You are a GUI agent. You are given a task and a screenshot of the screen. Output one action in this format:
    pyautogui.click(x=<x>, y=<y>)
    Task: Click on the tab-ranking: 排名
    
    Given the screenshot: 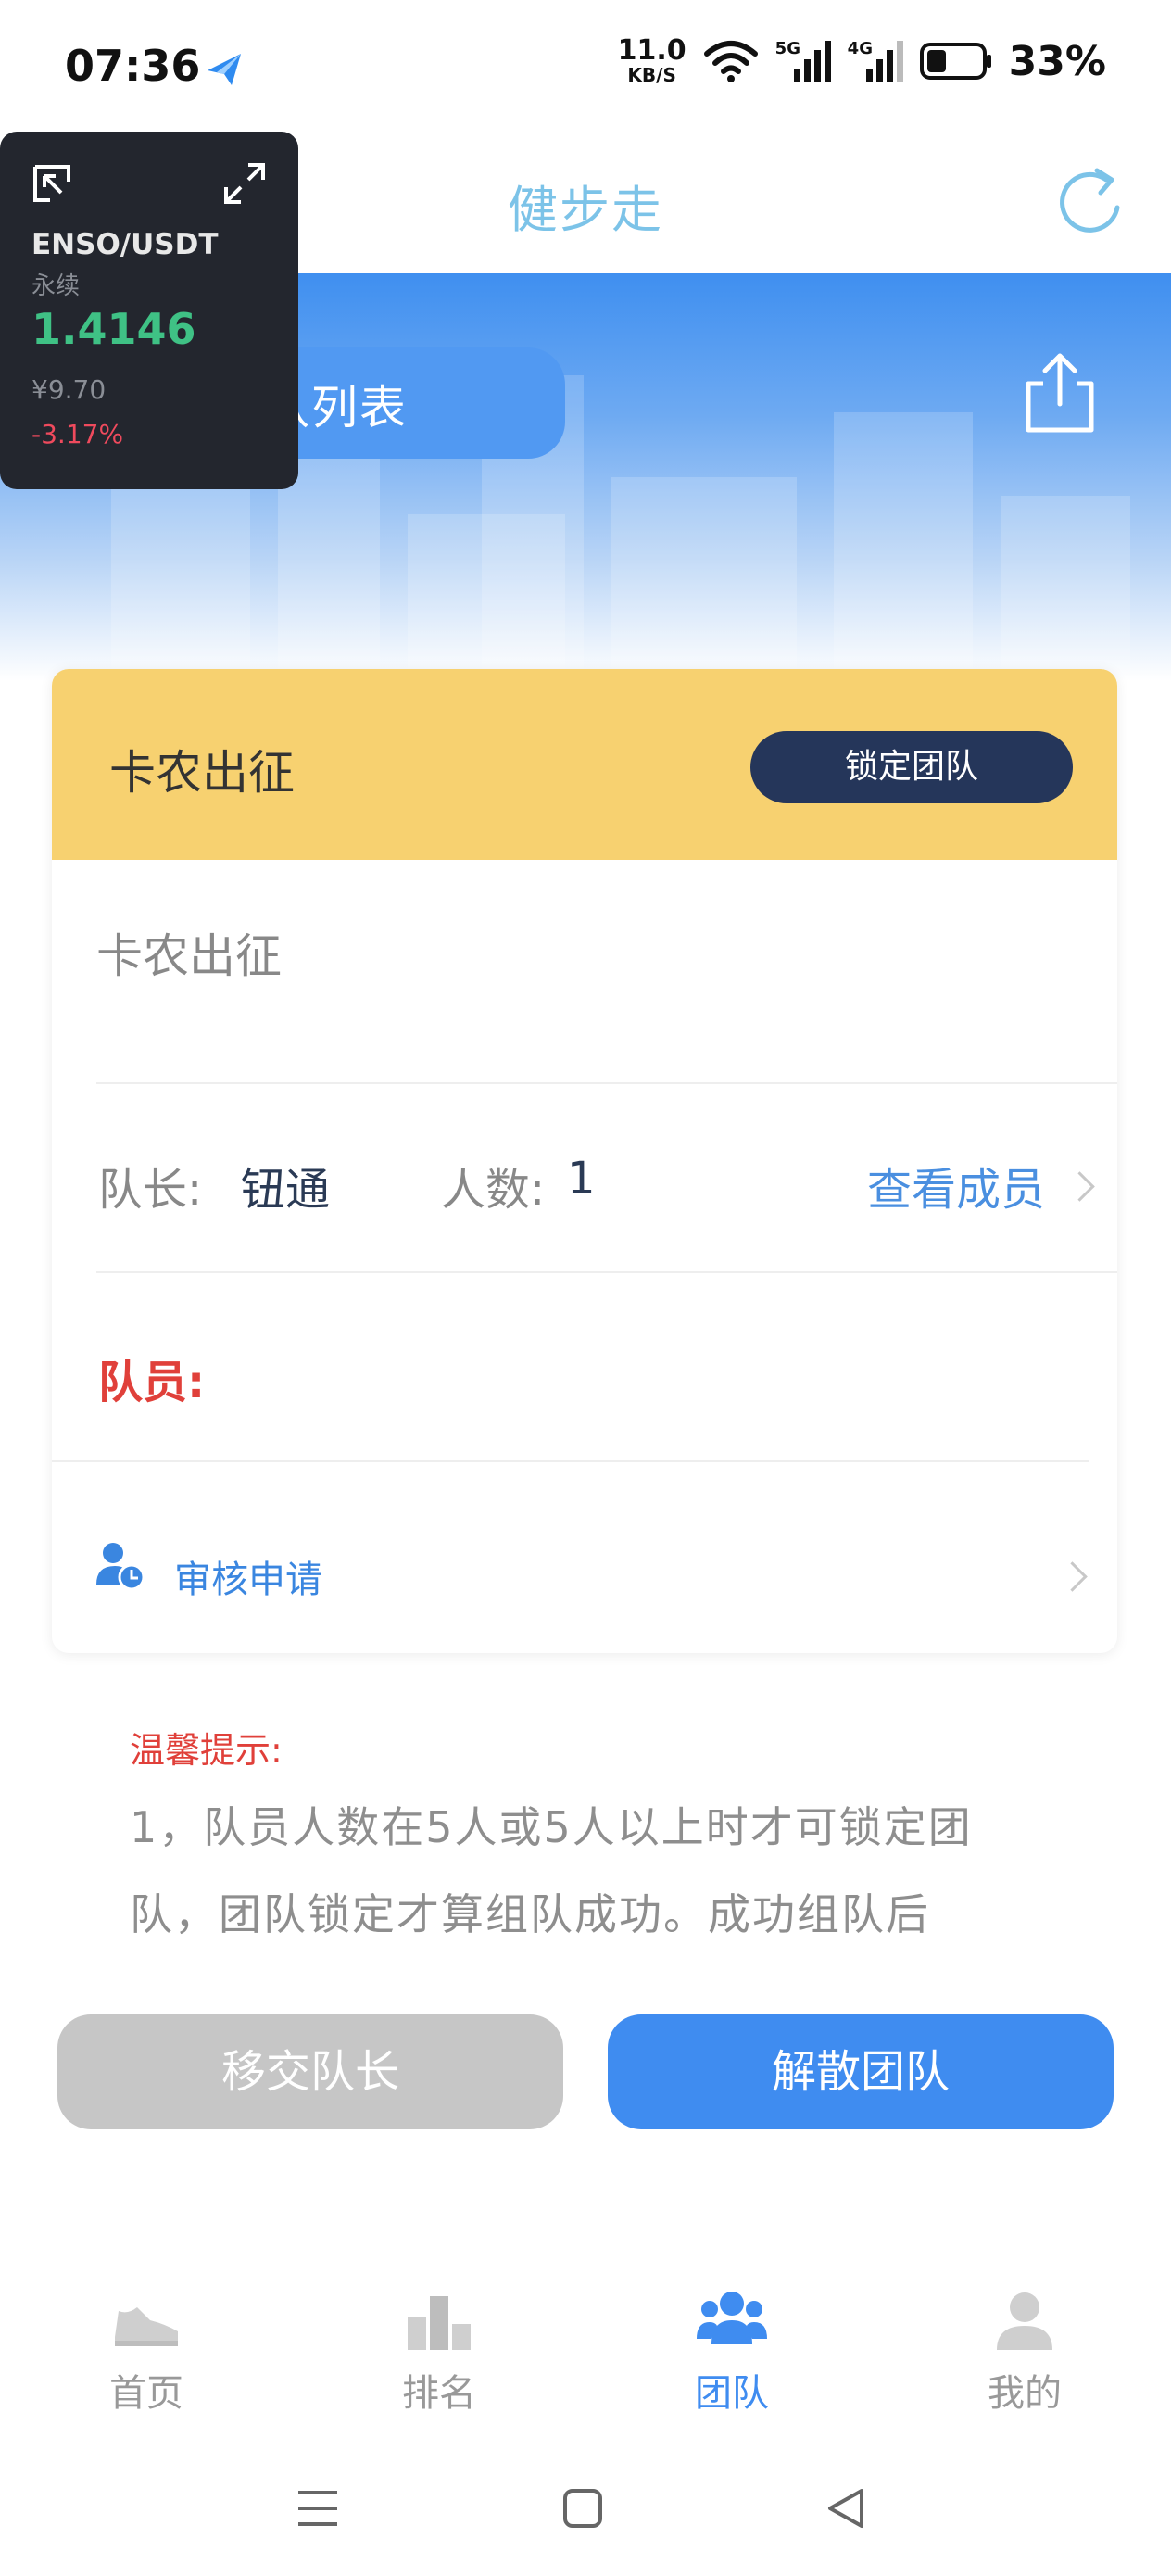 What is the action you would take?
    pyautogui.click(x=440, y=2344)
    